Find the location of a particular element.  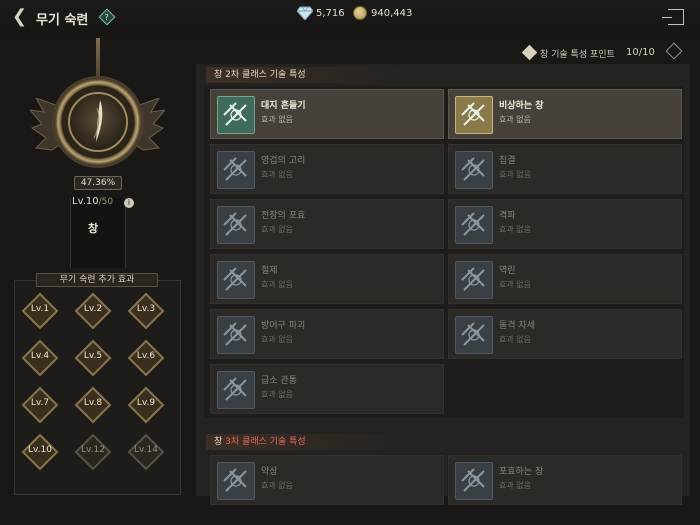

exit-icon is located at coordinates (673, 17).